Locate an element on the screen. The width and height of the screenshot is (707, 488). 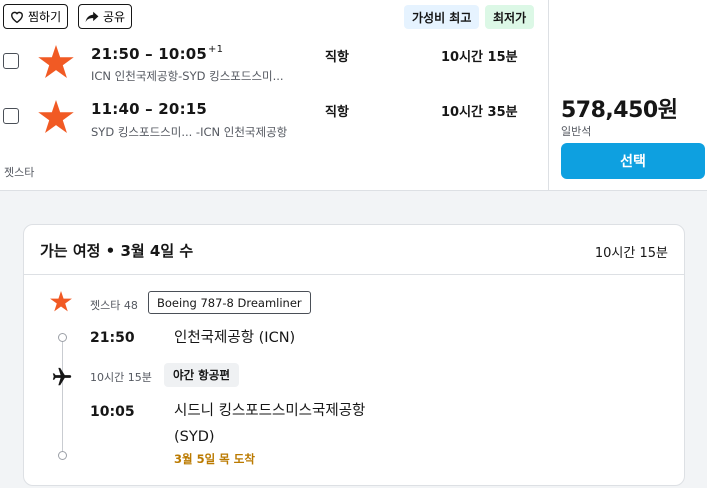
inbound-duration: 10시간 35분 is located at coordinates (479, 112).